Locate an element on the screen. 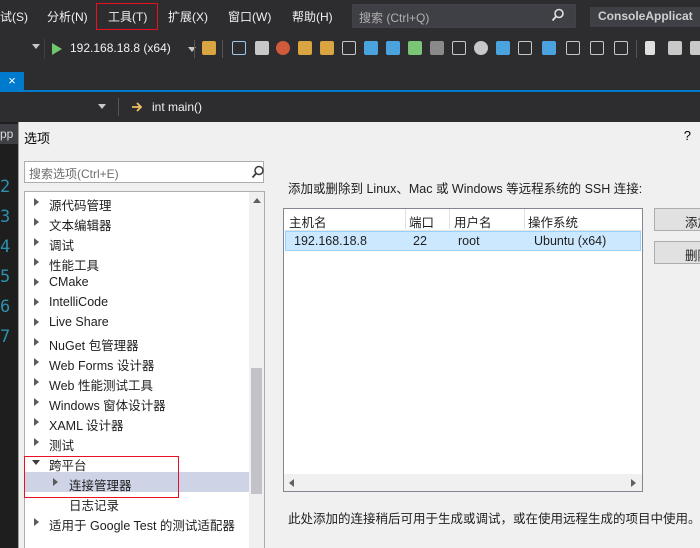  quick-launch-placeholder: 搜索 (Ctrl+Q) is located at coordinates (394, 18).